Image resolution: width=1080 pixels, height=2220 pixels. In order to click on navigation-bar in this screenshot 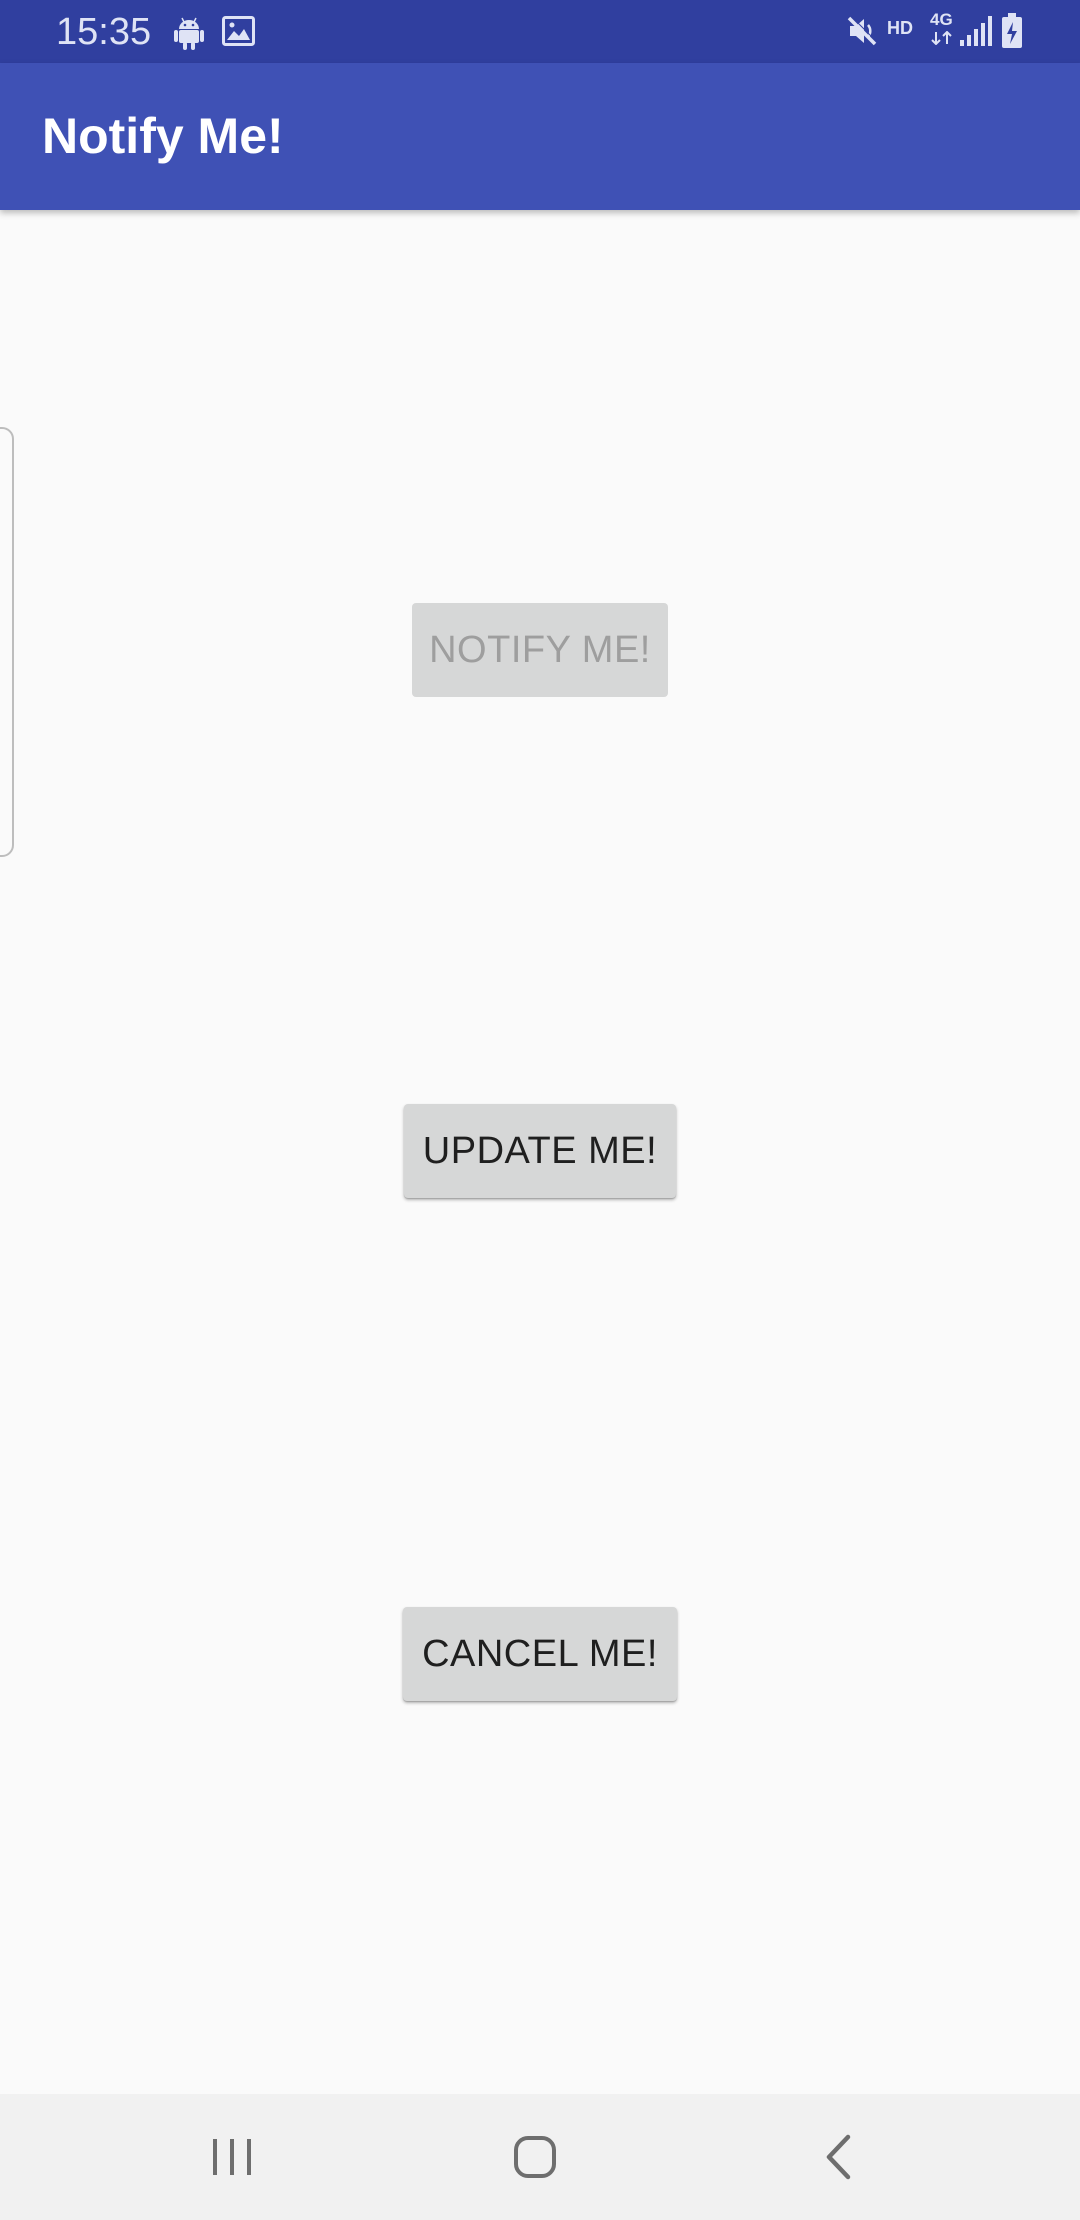, I will do `click(540, 2157)`.